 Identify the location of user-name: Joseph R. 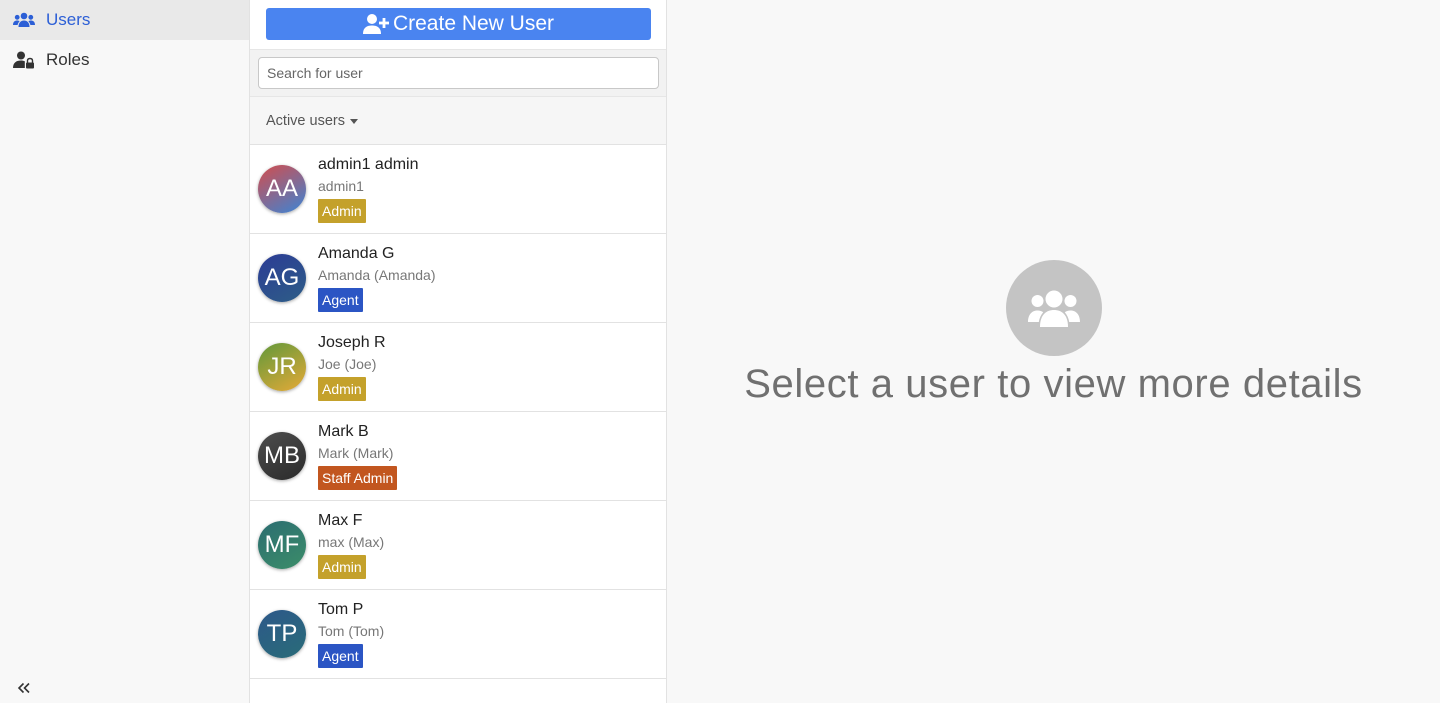
(352, 342).